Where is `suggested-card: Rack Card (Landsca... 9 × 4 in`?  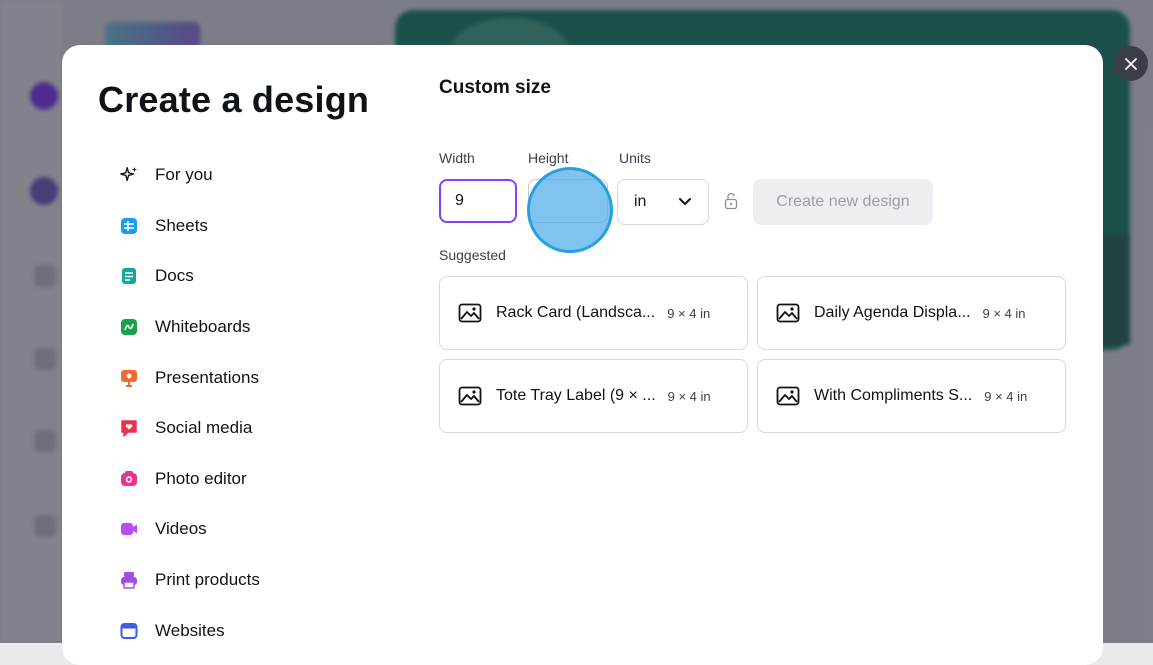
suggested-card: Rack Card (Landsca... 9 × 4 in is located at coordinates (593, 313).